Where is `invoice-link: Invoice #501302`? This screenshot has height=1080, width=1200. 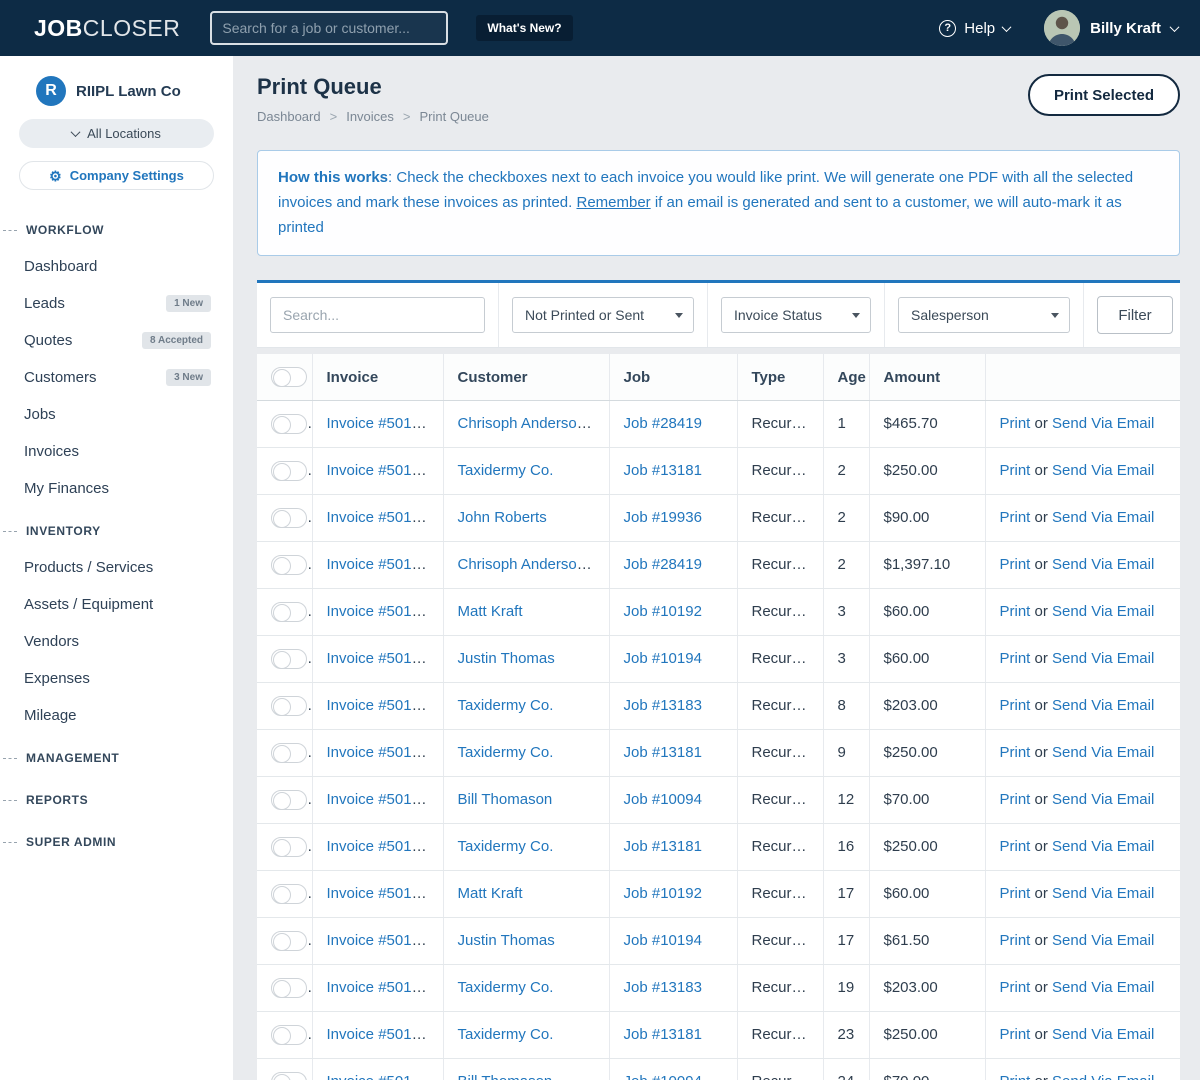 invoice-link: Invoice #501302 is located at coordinates (382, 517).